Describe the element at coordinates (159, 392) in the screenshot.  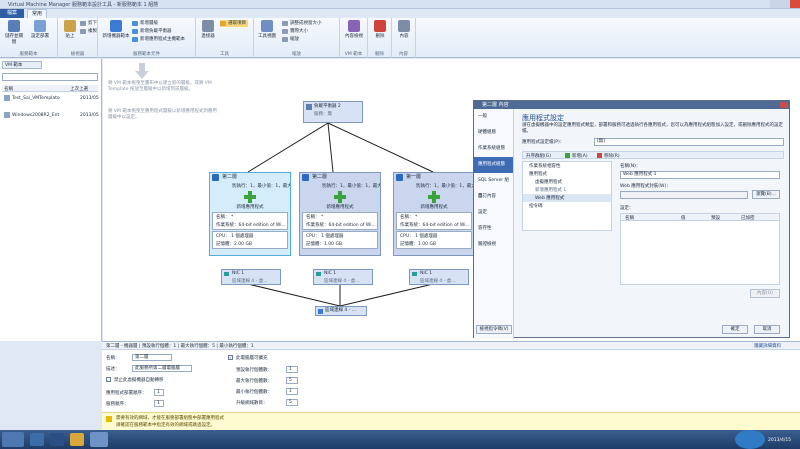
I see `app-deploy-order-input: 1` at that location.